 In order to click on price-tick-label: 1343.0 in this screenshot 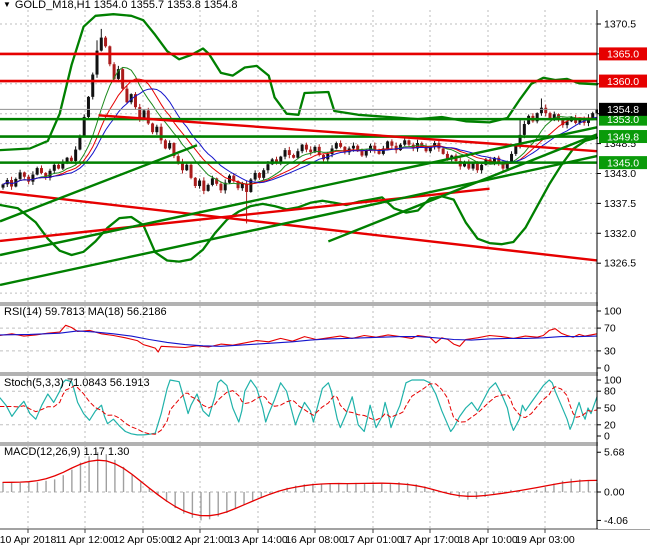, I will do `click(620, 174)`.